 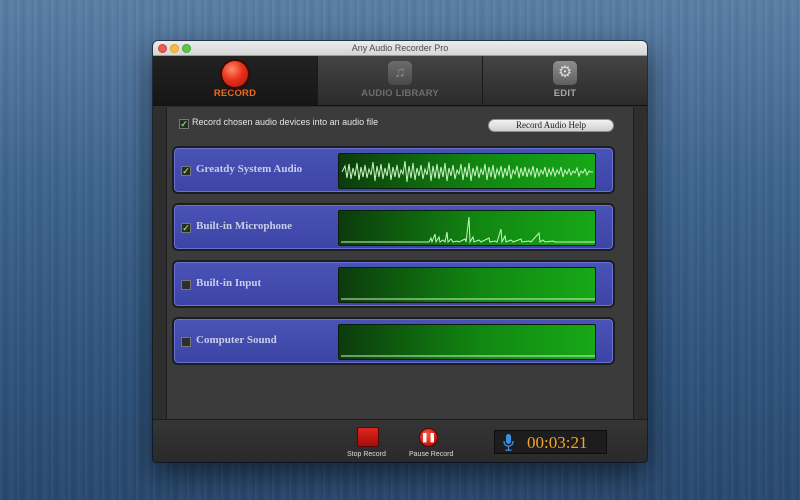 What do you see at coordinates (244, 226) in the screenshot?
I see `device-name: Built-in Microphone` at bounding box center [244, 226].